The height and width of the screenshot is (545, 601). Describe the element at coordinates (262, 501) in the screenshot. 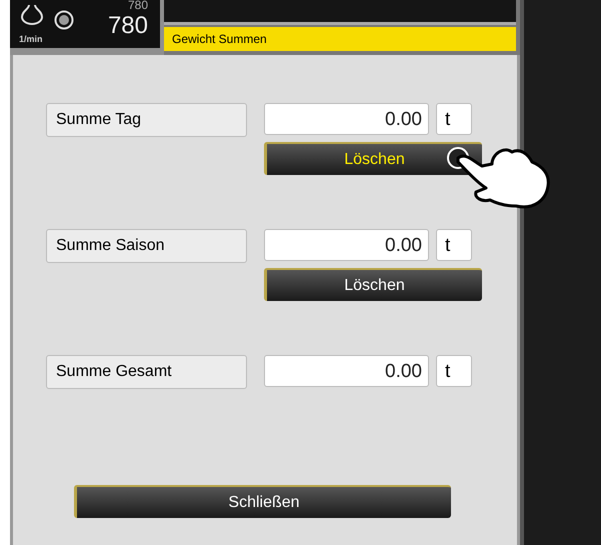

I see `close-button: Schließen` at that location.